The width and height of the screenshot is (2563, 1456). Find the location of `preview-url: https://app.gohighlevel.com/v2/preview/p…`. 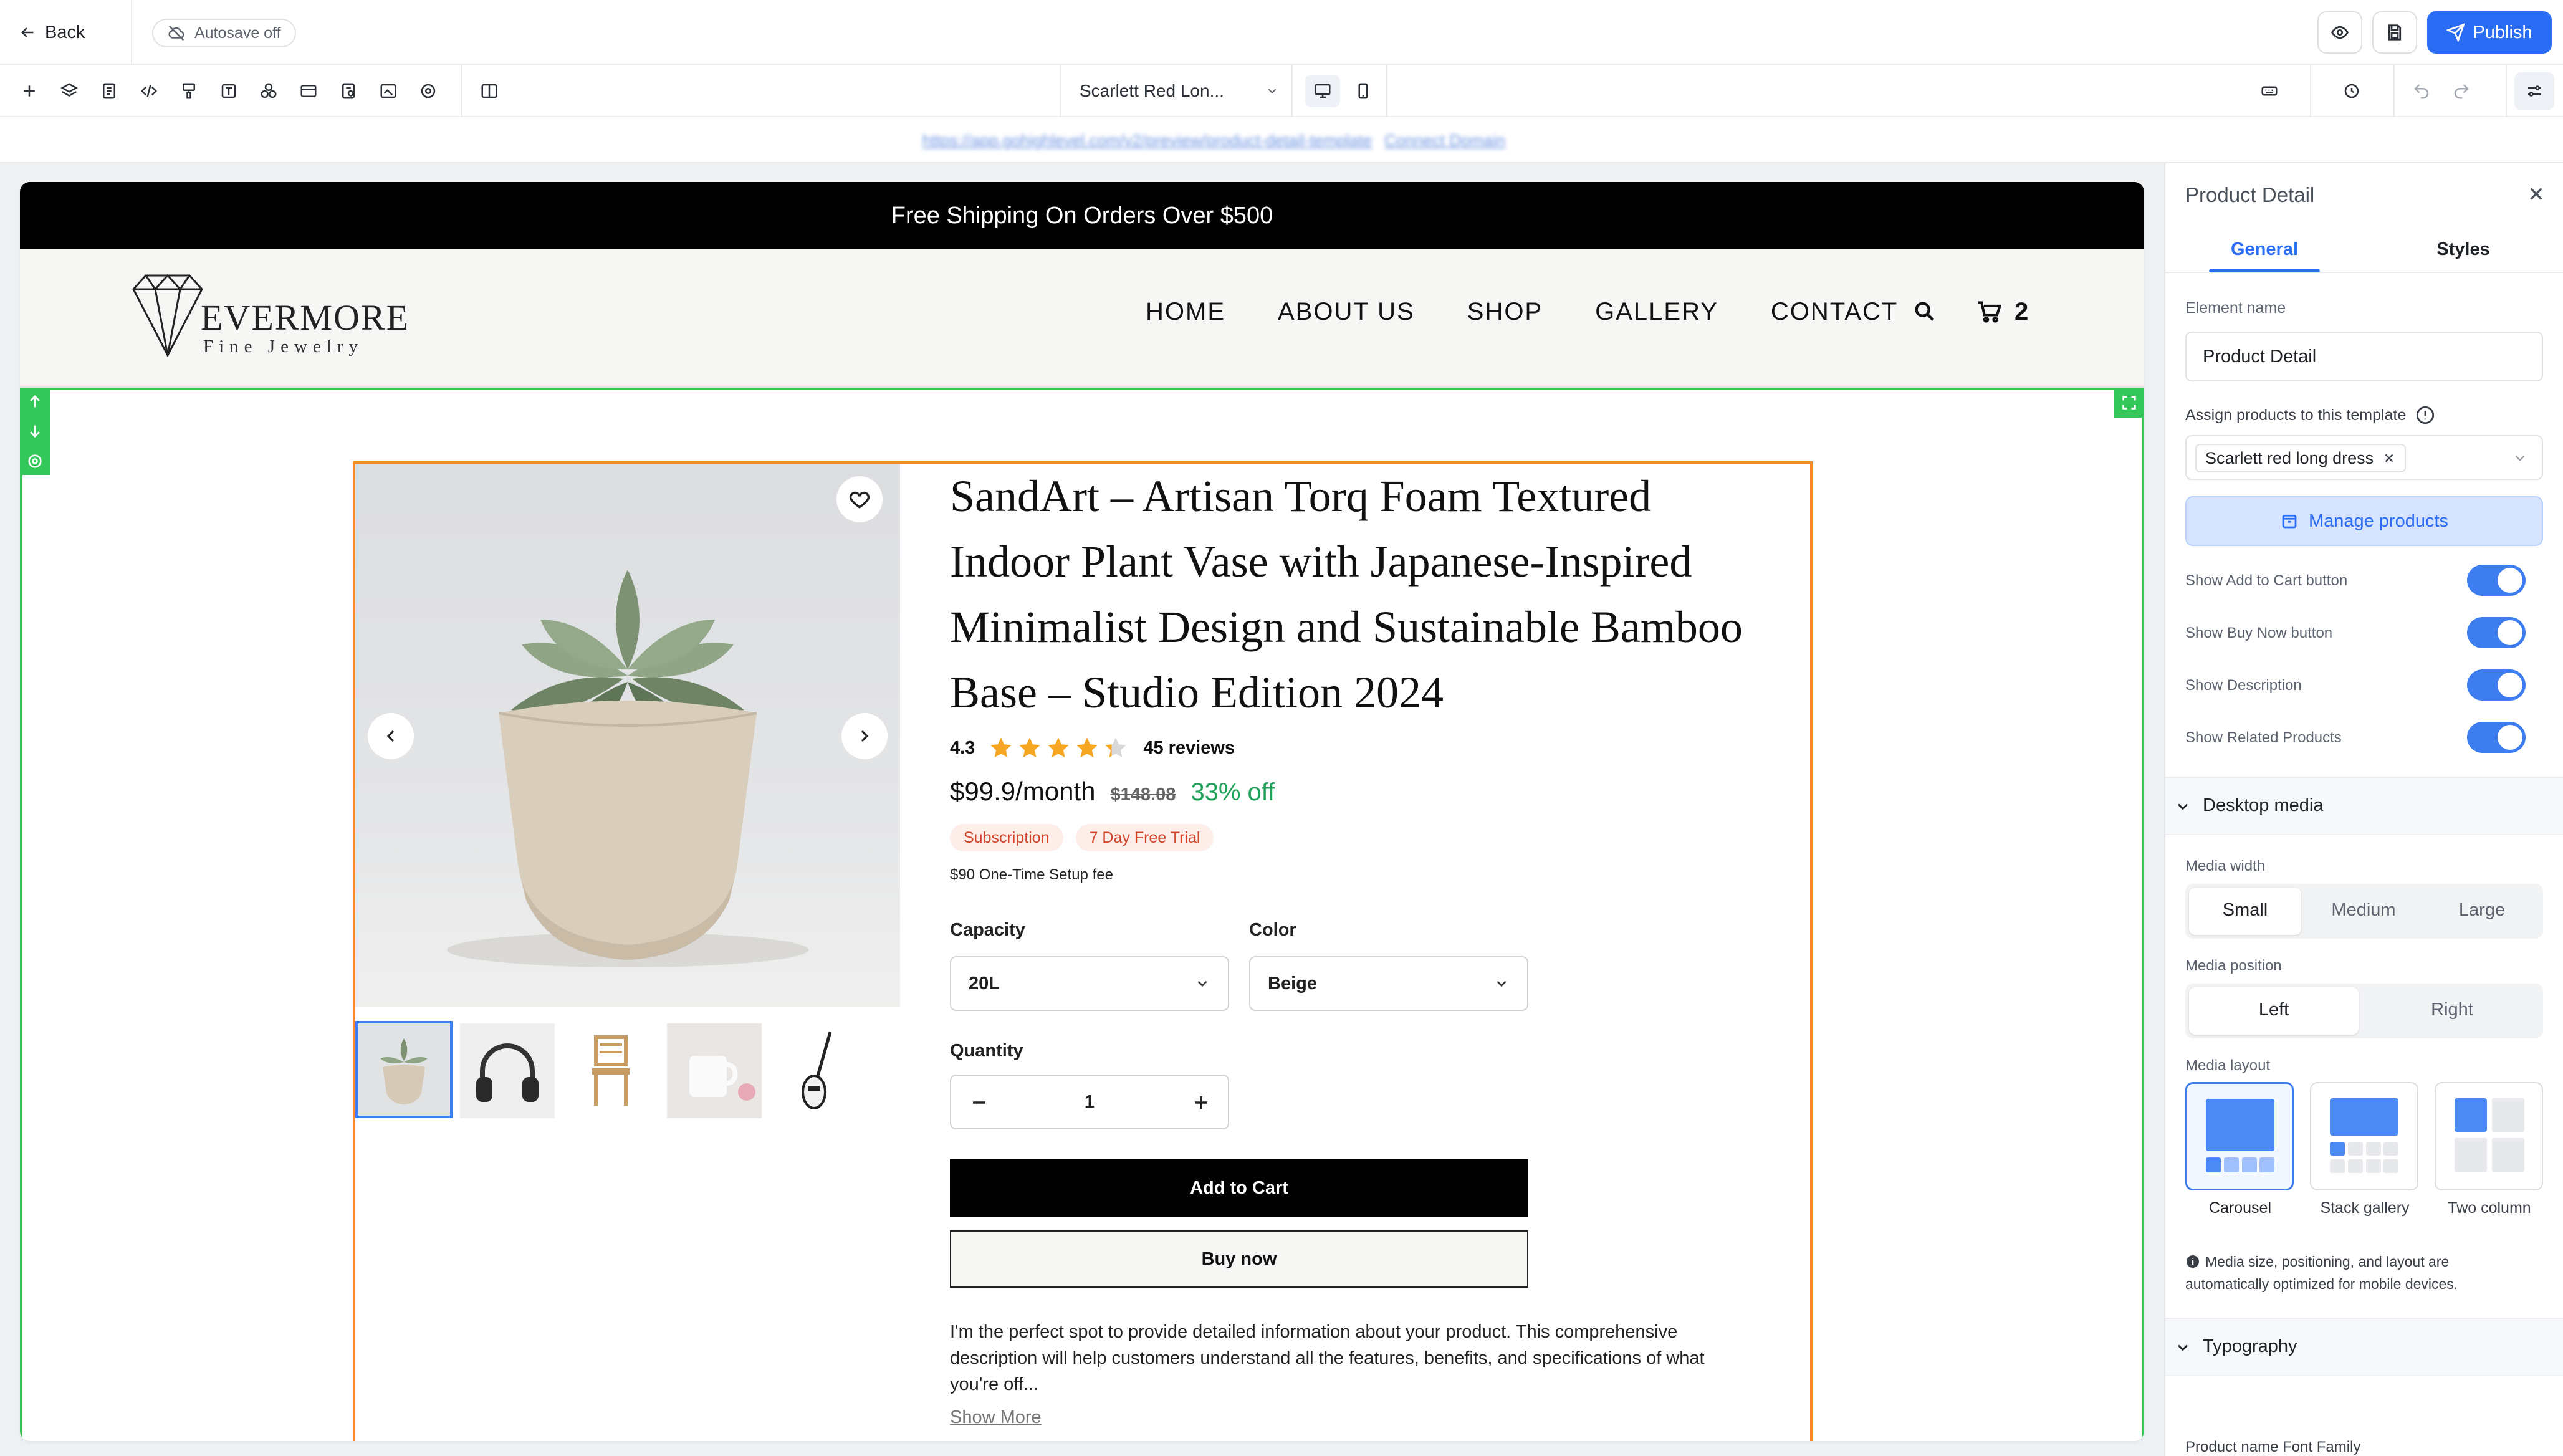

preview-url: https://app.gohighlevel.com/v2/preview/p… is located at coordinates (1147, 141).